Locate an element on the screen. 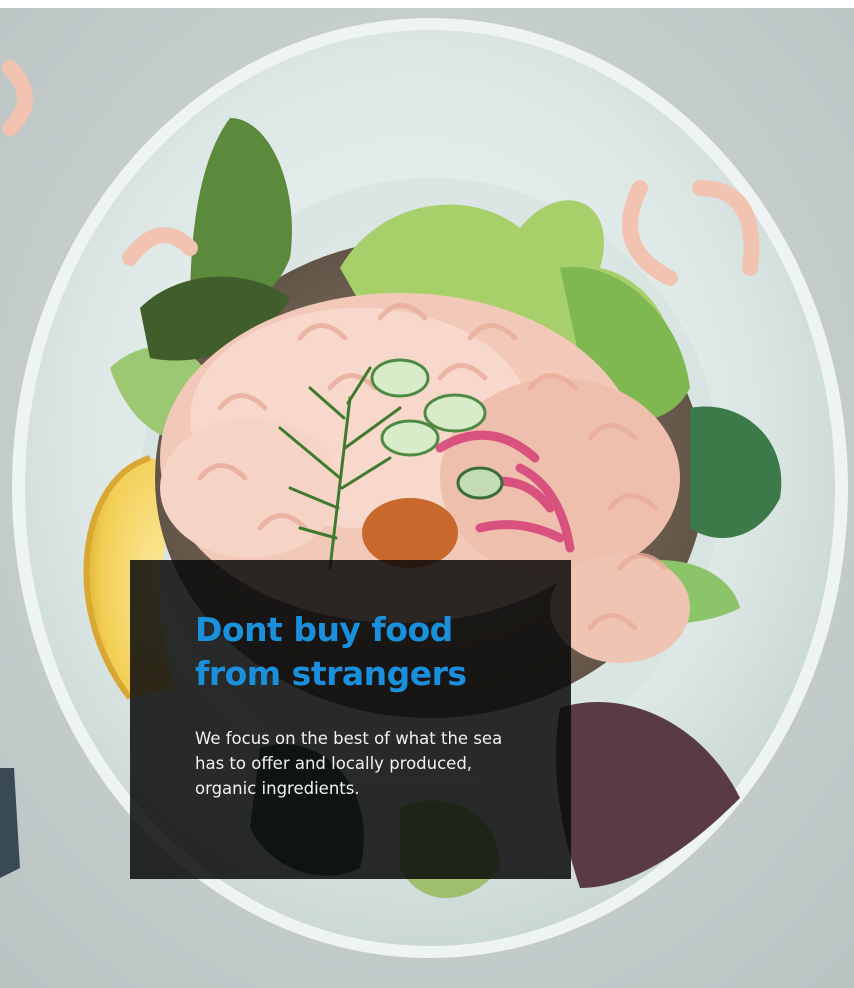 Image resolution: width=854 pixels, height=988 pixels. hero-headline: Dont buy food from strangers is located at coordinates (331, 651).